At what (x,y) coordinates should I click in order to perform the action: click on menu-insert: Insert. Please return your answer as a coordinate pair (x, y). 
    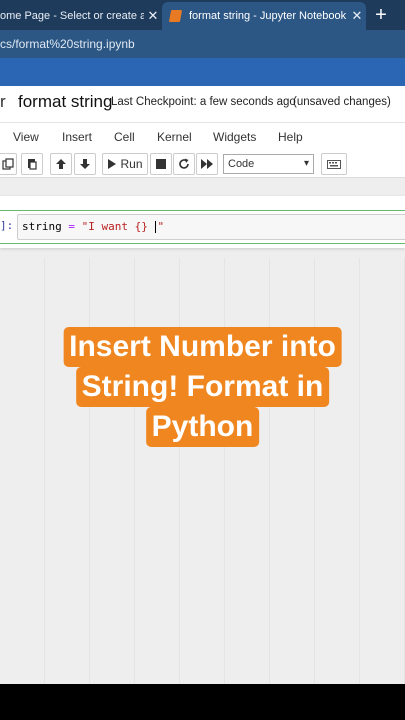
    Looking at the image, I should click on (77, 137).